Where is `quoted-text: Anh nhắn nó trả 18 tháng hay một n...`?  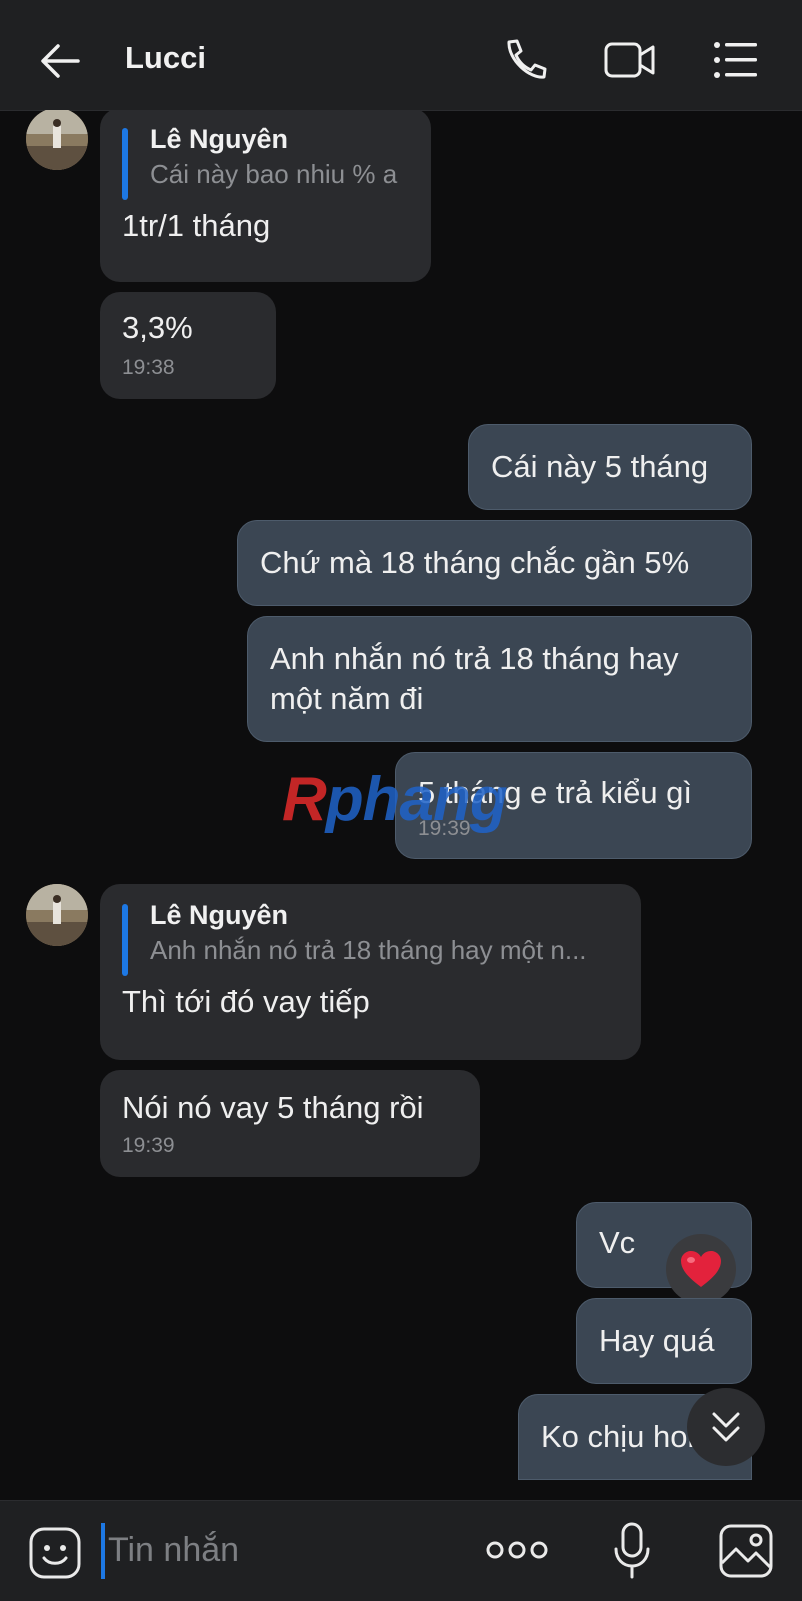
quoted-text: Anh nhắn nó trả 18 tháng hay một n... is located at coordinates (368, 950).